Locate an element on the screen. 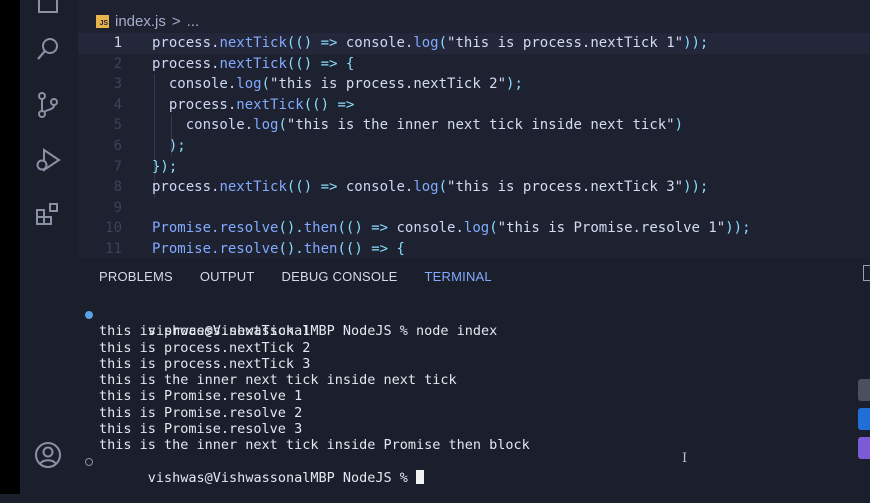 The width and height of the screenshot is (870, 503). code-text: ); is located at coordinates (177, 145).